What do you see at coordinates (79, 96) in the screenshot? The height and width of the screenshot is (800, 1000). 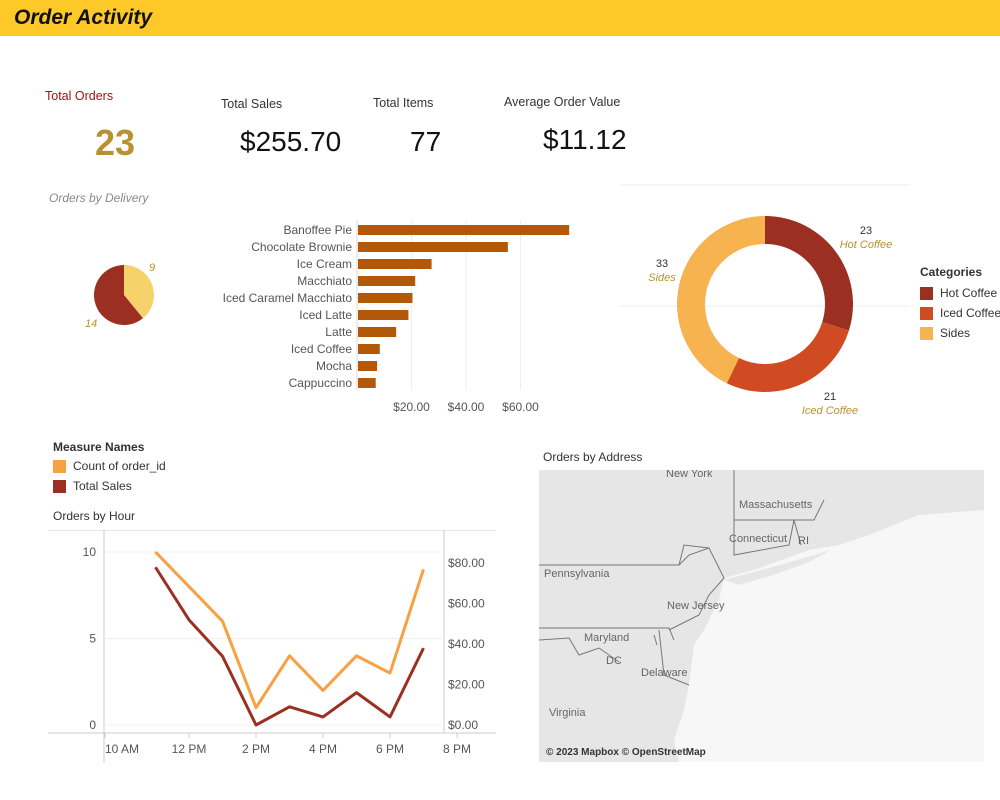 I see `total-orders-label: Total Orders` at bounding box center [79, 96].